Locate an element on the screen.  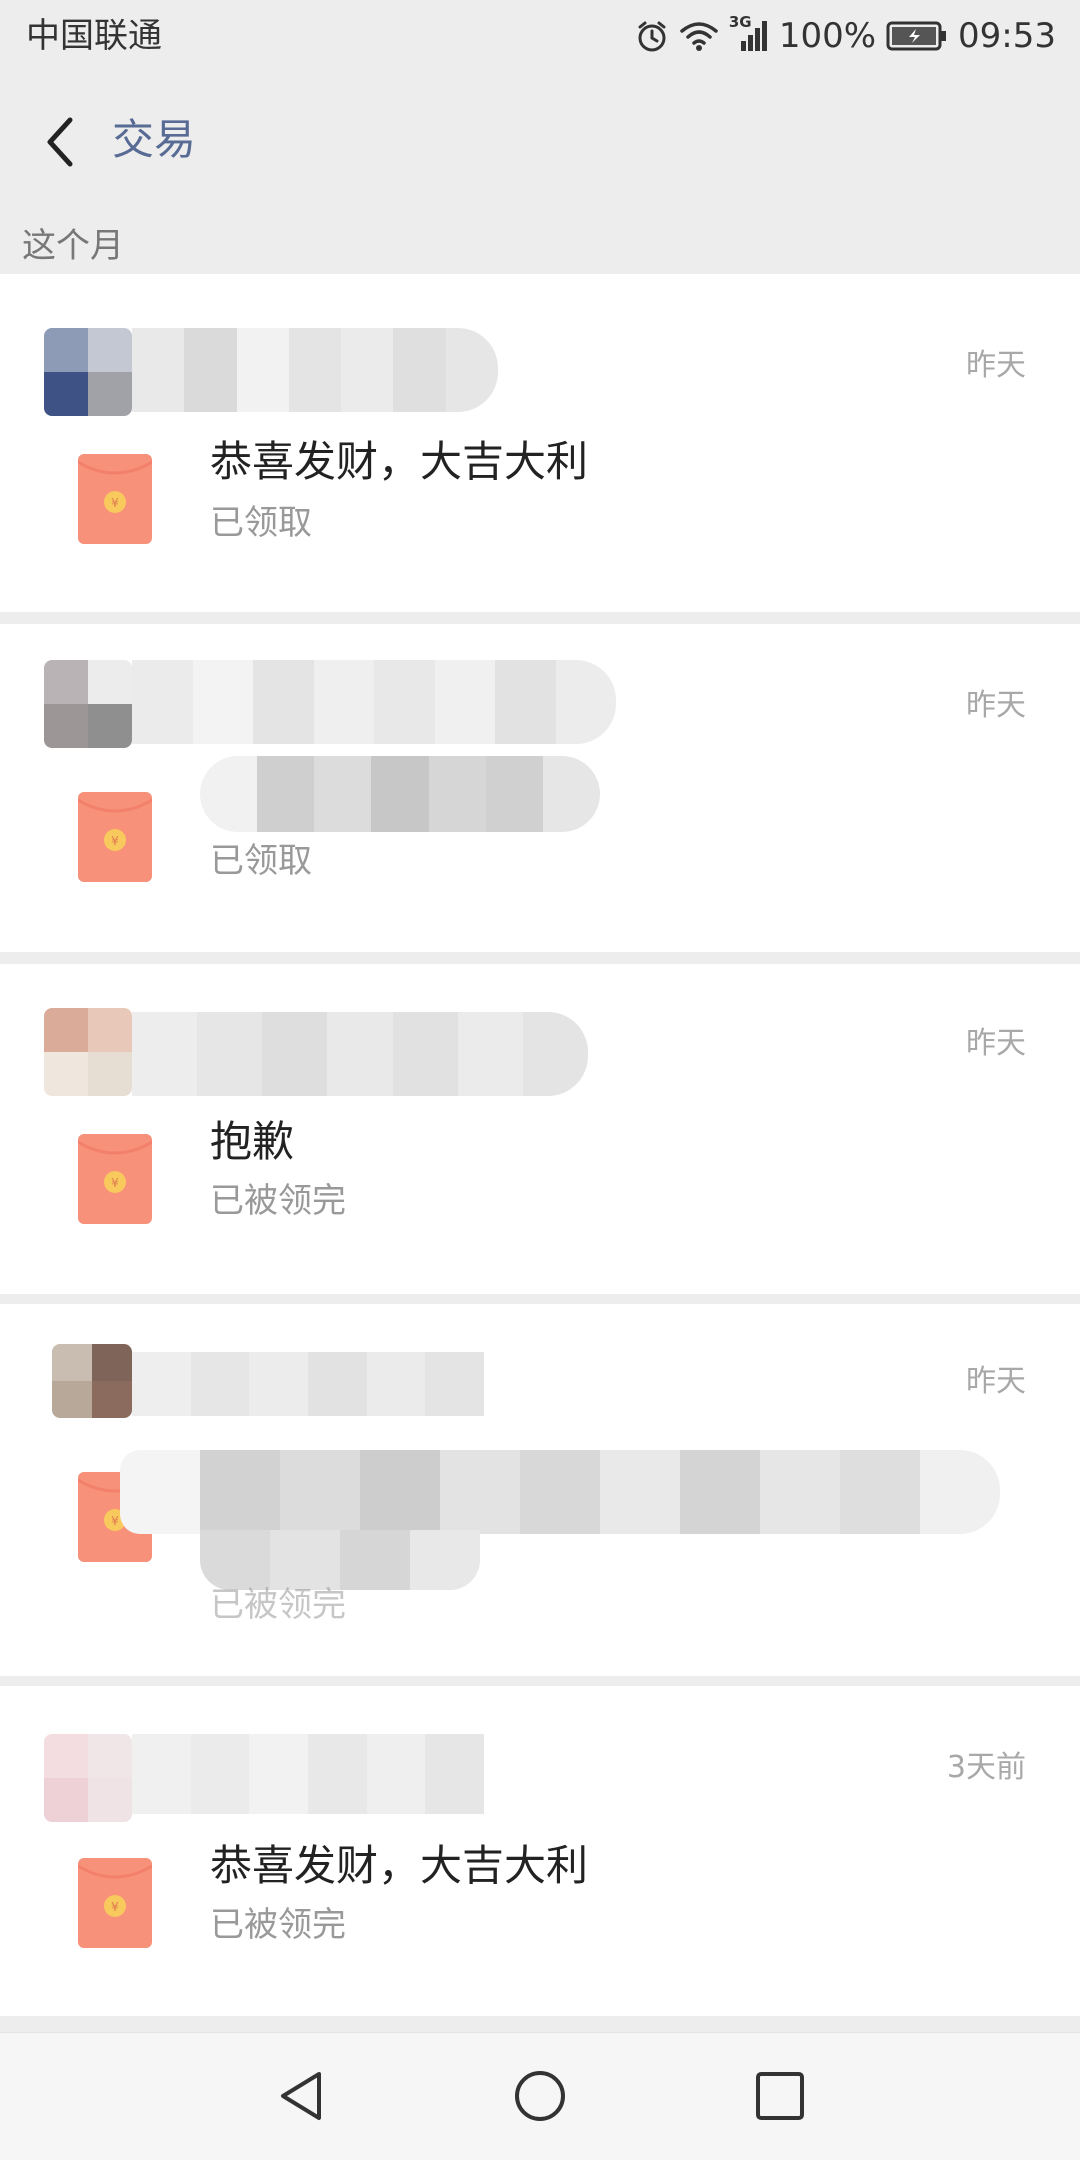
circle-home-icon is located at coordinates (540, 2096).